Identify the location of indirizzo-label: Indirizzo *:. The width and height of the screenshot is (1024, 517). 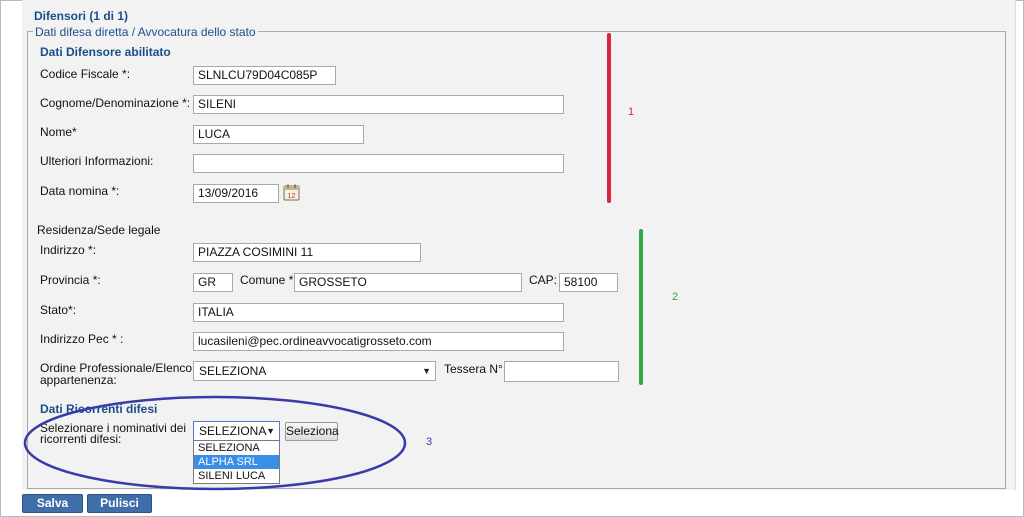
(68, 250).